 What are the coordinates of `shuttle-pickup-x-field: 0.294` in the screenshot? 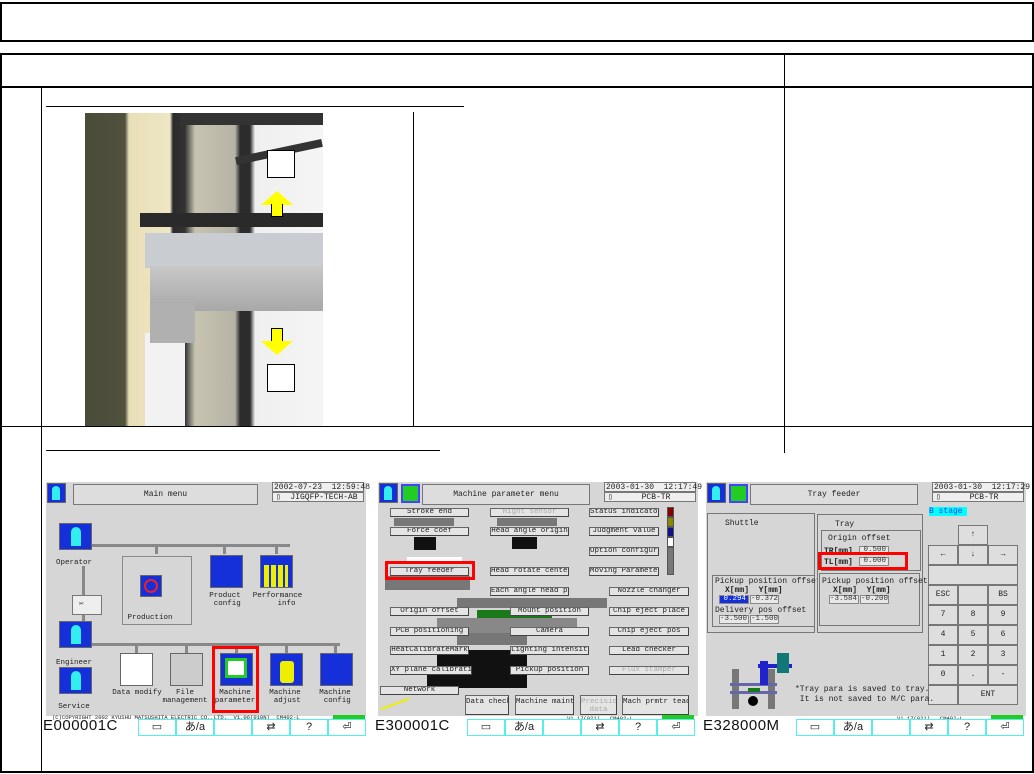 It's located at (734, 599).